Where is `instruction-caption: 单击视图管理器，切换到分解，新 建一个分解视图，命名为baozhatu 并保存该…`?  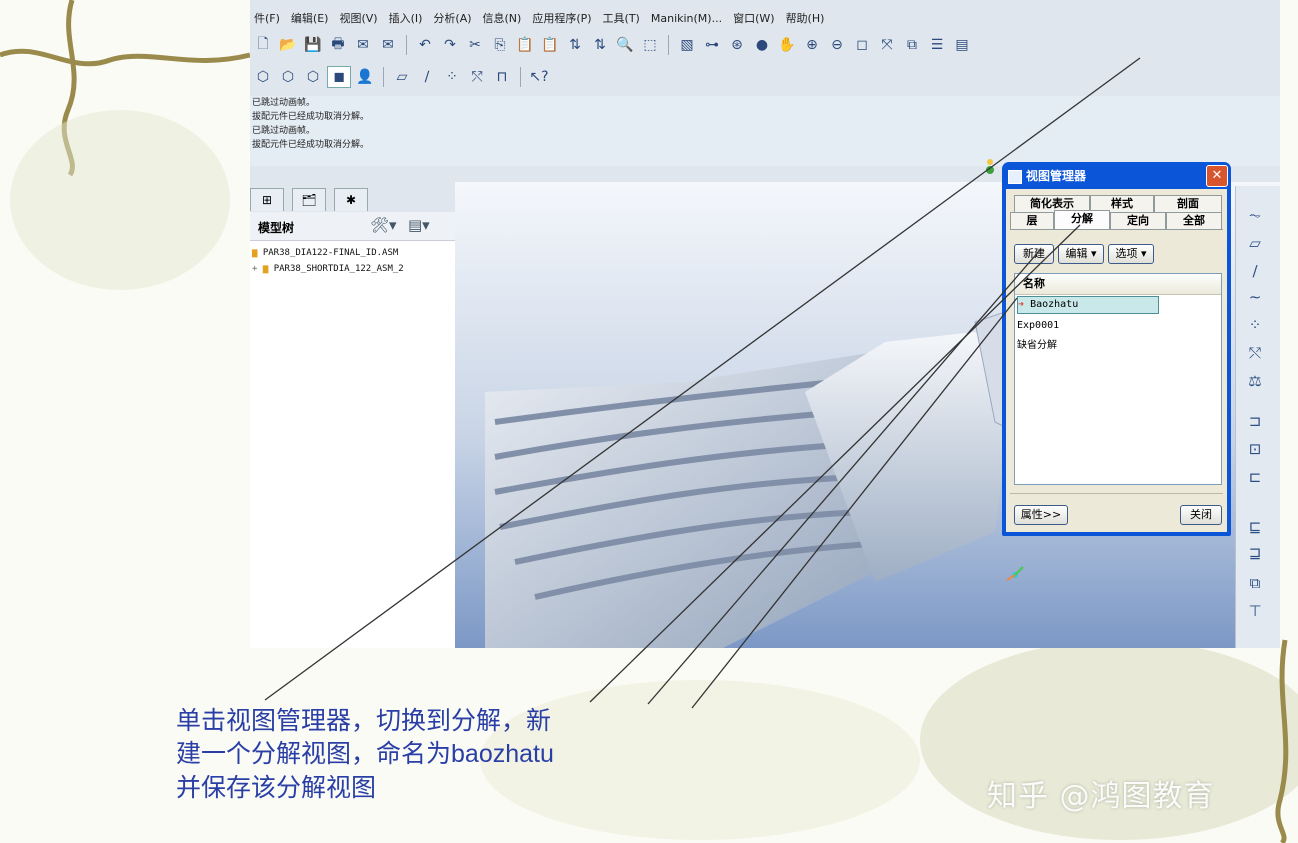
instruction-caption: 单击视图管理器，切换到分解，新 建一个分解视图，命名为baozhatu 并保存该… is located at coordinates (436, 754).